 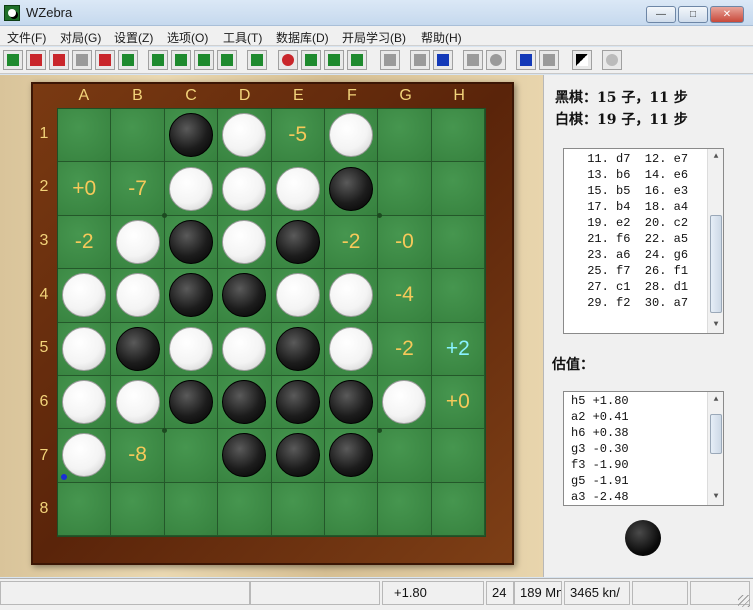 I want to click on toolbar-last-move-button, so click(x=549, y=60).